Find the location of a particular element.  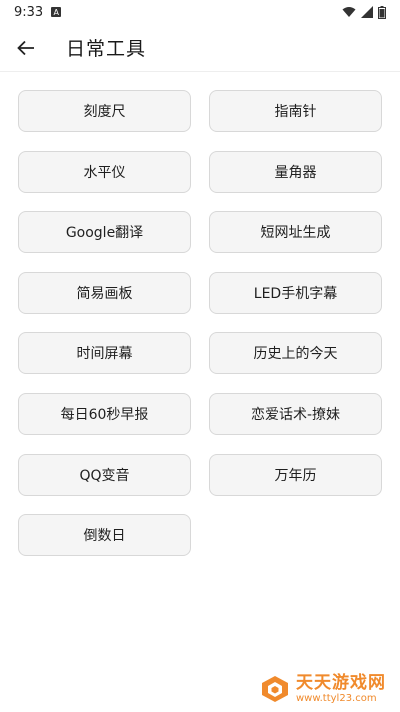

wifi-icon is located at coordinates (349, 12).